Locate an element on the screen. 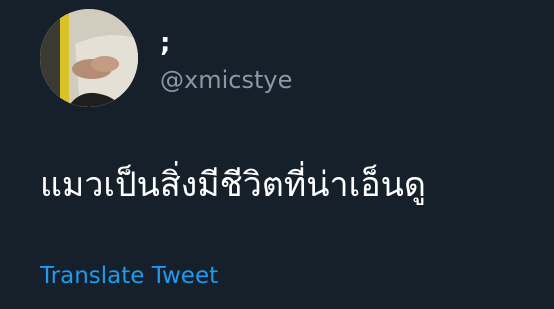  translate-tweet-link: Translate Tweet is located at coordinates (129, 276).